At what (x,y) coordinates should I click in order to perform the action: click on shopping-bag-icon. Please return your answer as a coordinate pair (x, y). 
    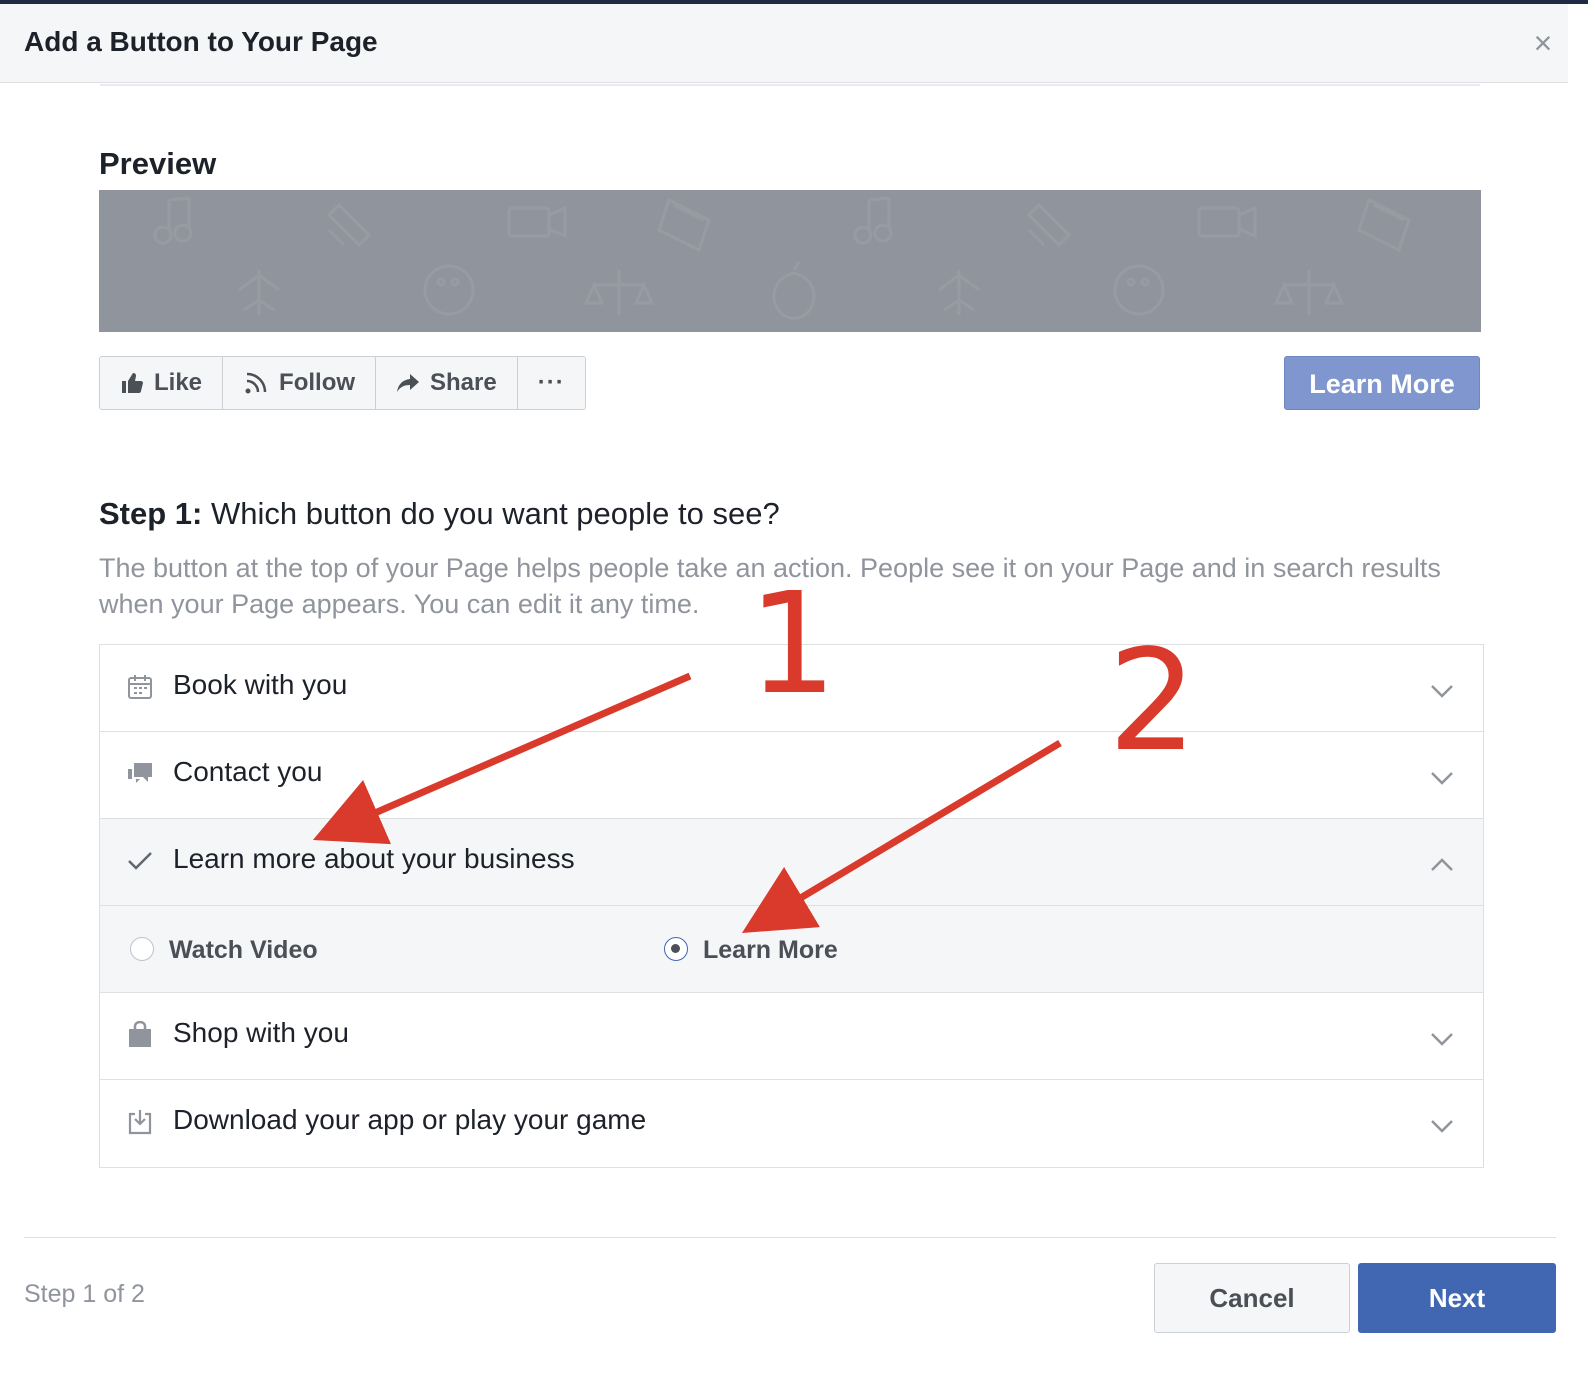
    Looking at the image, I should click on (140, 1034).